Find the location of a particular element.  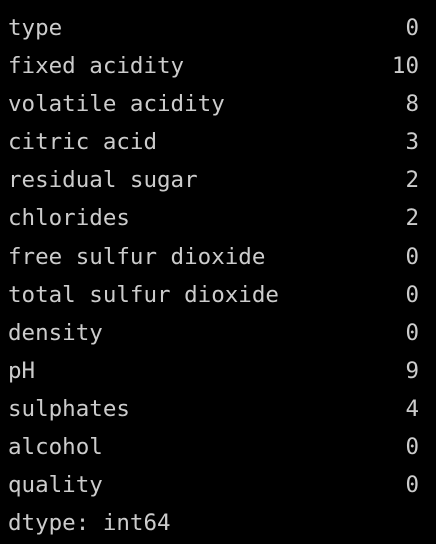

series-row-chlorides: chlorides 2 is located at coordinates (222, 218).